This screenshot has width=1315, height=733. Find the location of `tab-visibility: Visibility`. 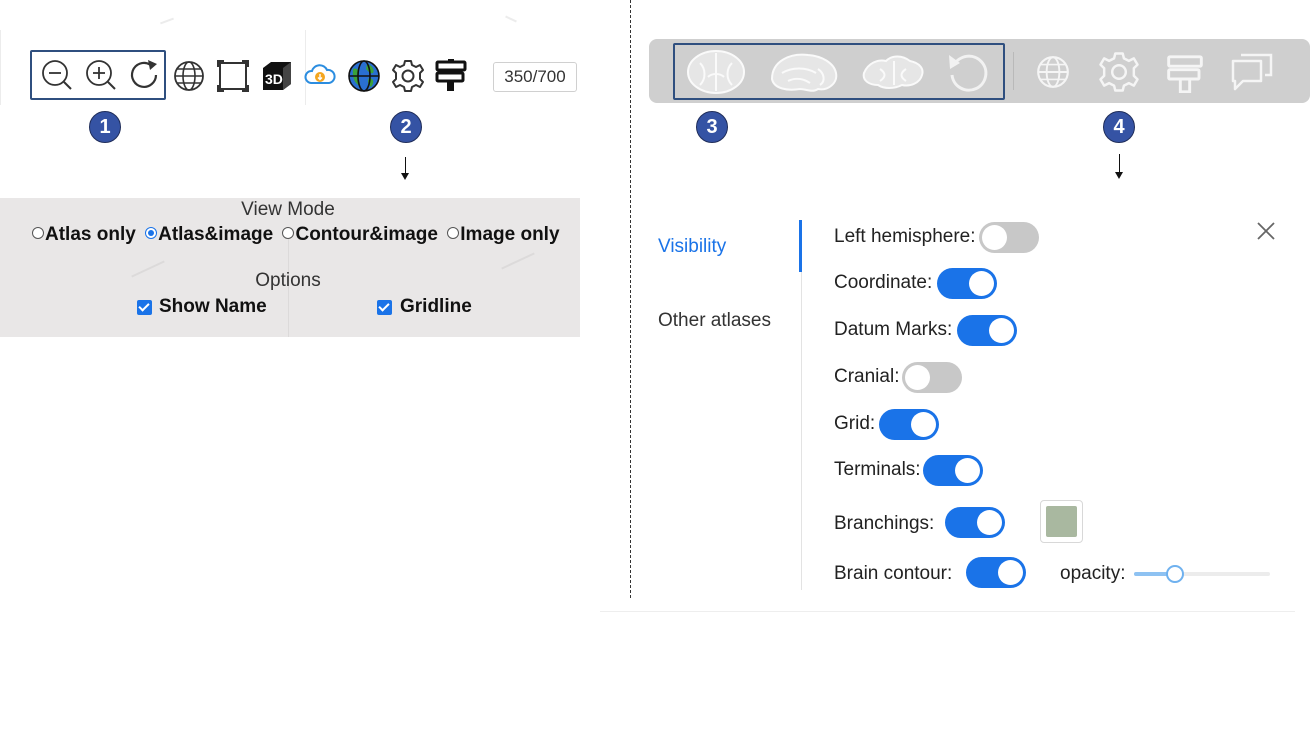

tab-visibility: Visibility is located at coordinates (692, 247).